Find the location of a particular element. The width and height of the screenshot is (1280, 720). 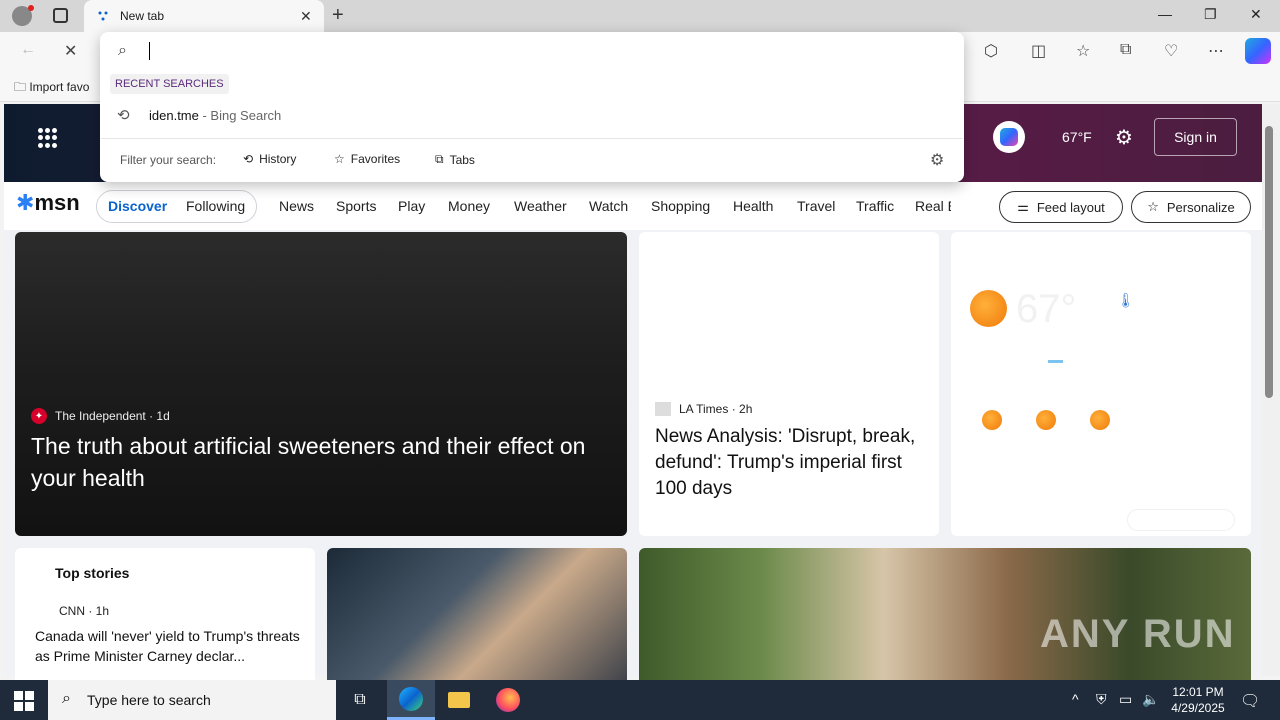

minimize-button: — is located at coordinates (1165, 14).